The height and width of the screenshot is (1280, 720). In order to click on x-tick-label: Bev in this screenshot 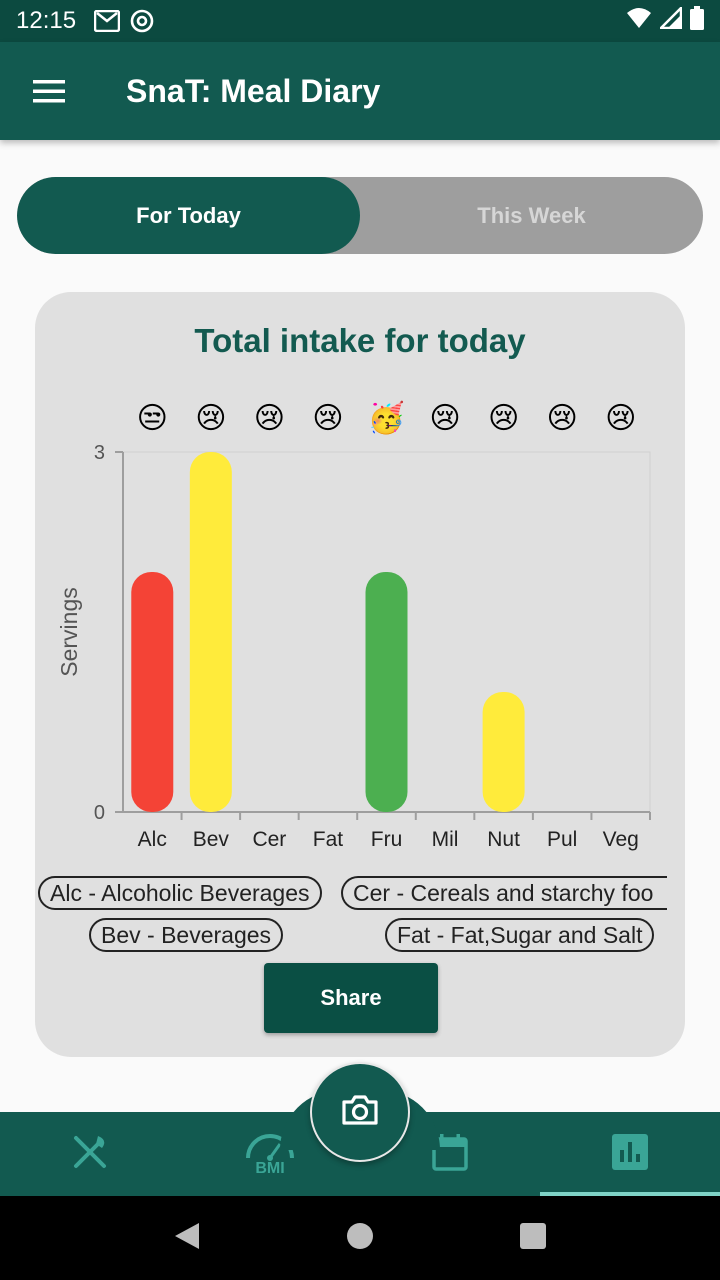, I will do `click(211, 839)`.